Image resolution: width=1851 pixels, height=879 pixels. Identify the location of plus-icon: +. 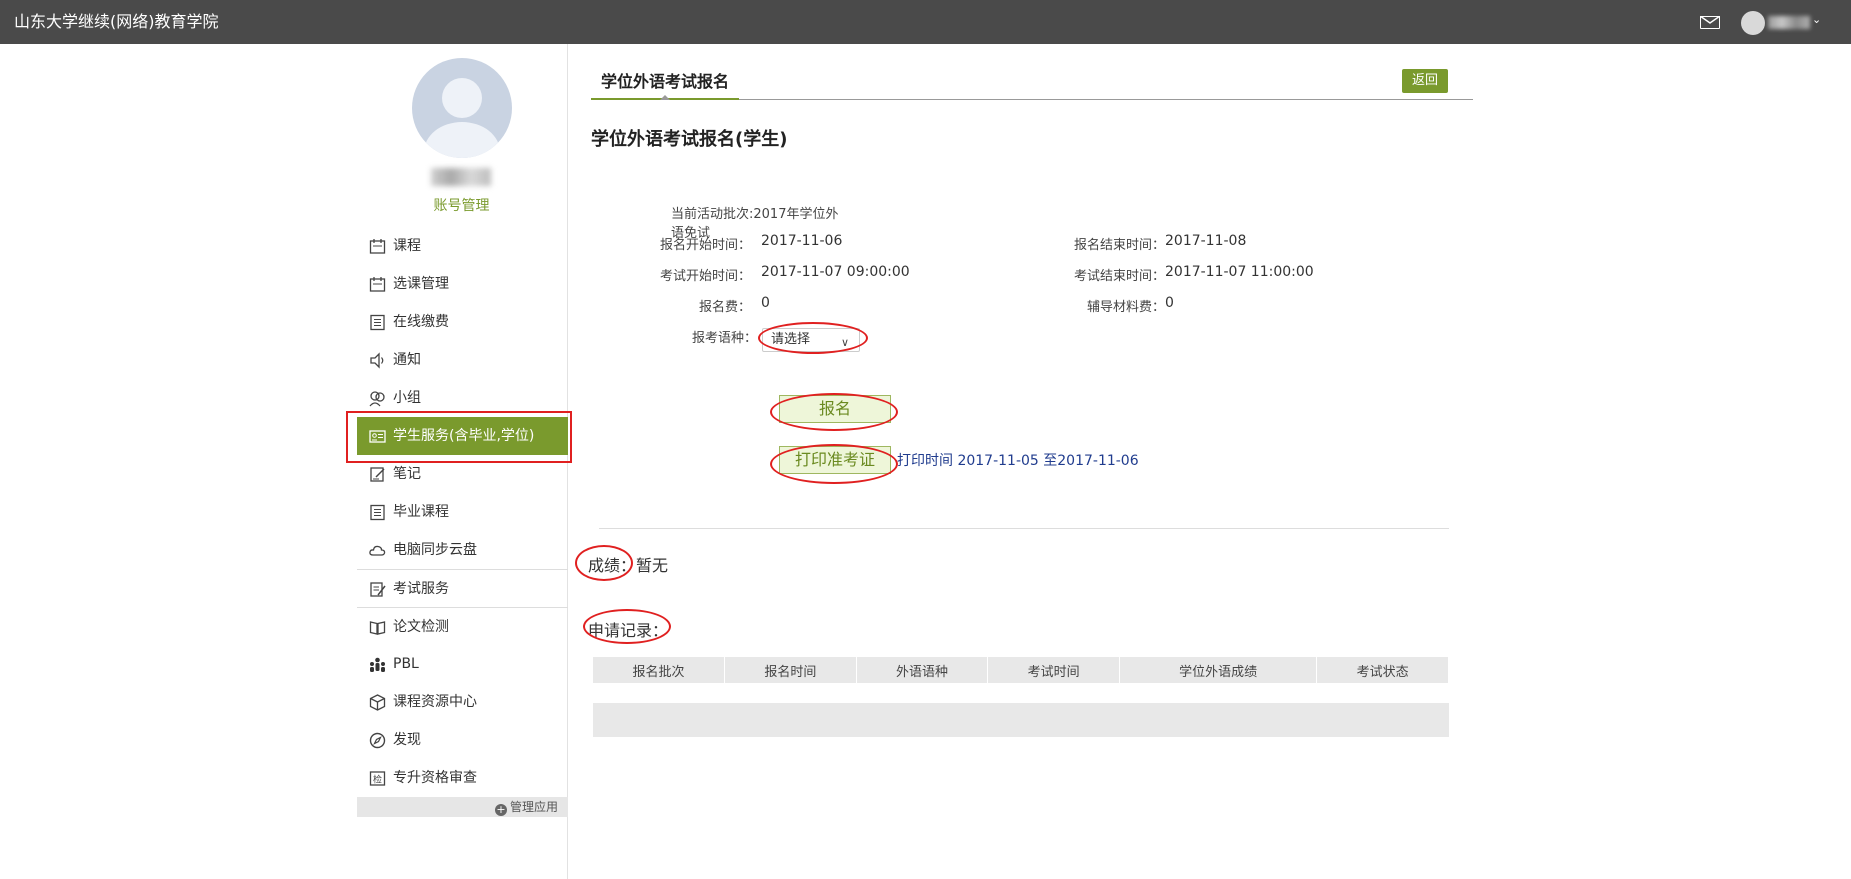
(500, 809).